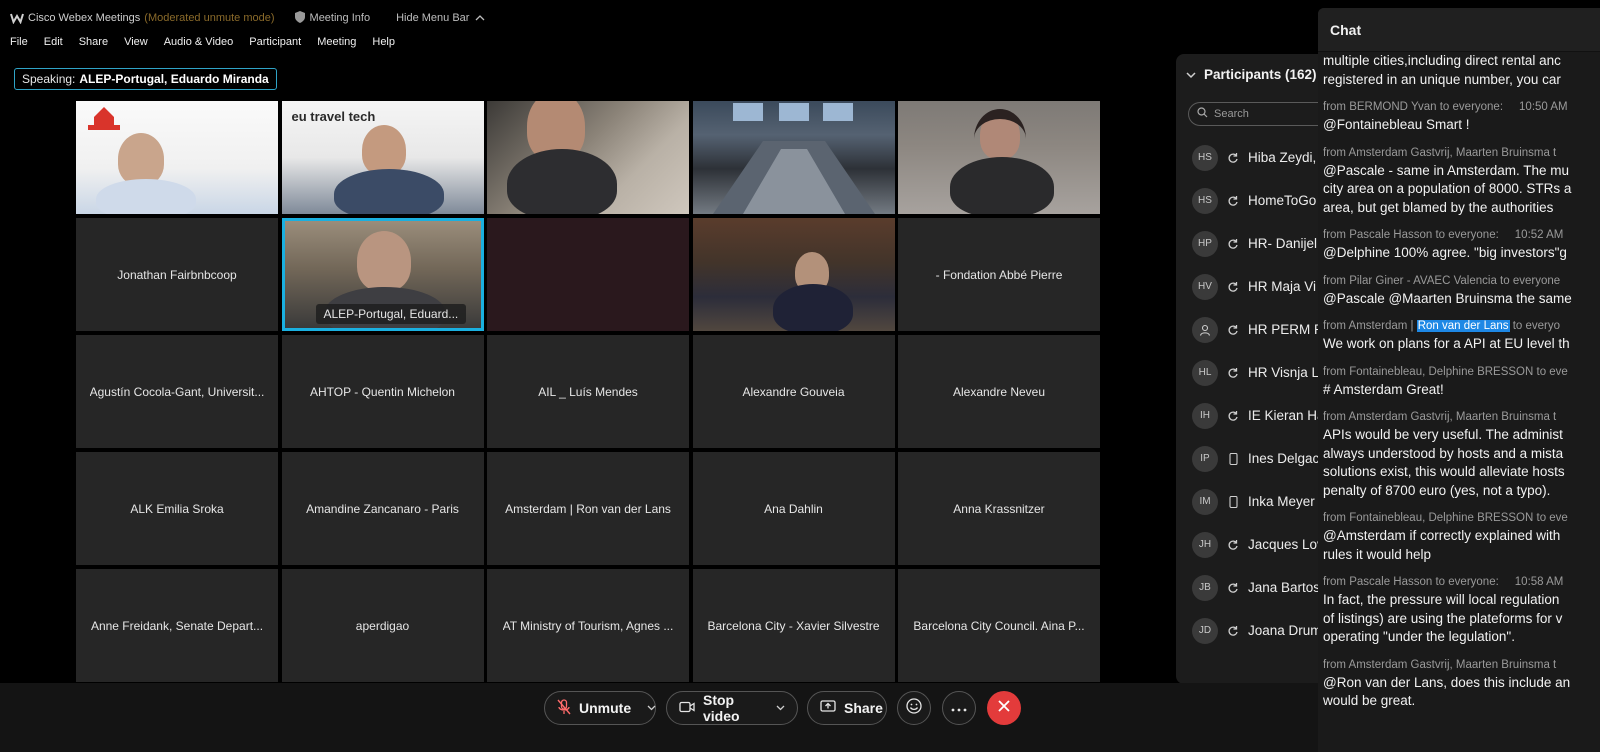 This screenshot has width=1600, height=752. What do you see at coordinates (1233, 501) in the screenshot?
I see `phone-icon` at bounding box center [1233, 501].